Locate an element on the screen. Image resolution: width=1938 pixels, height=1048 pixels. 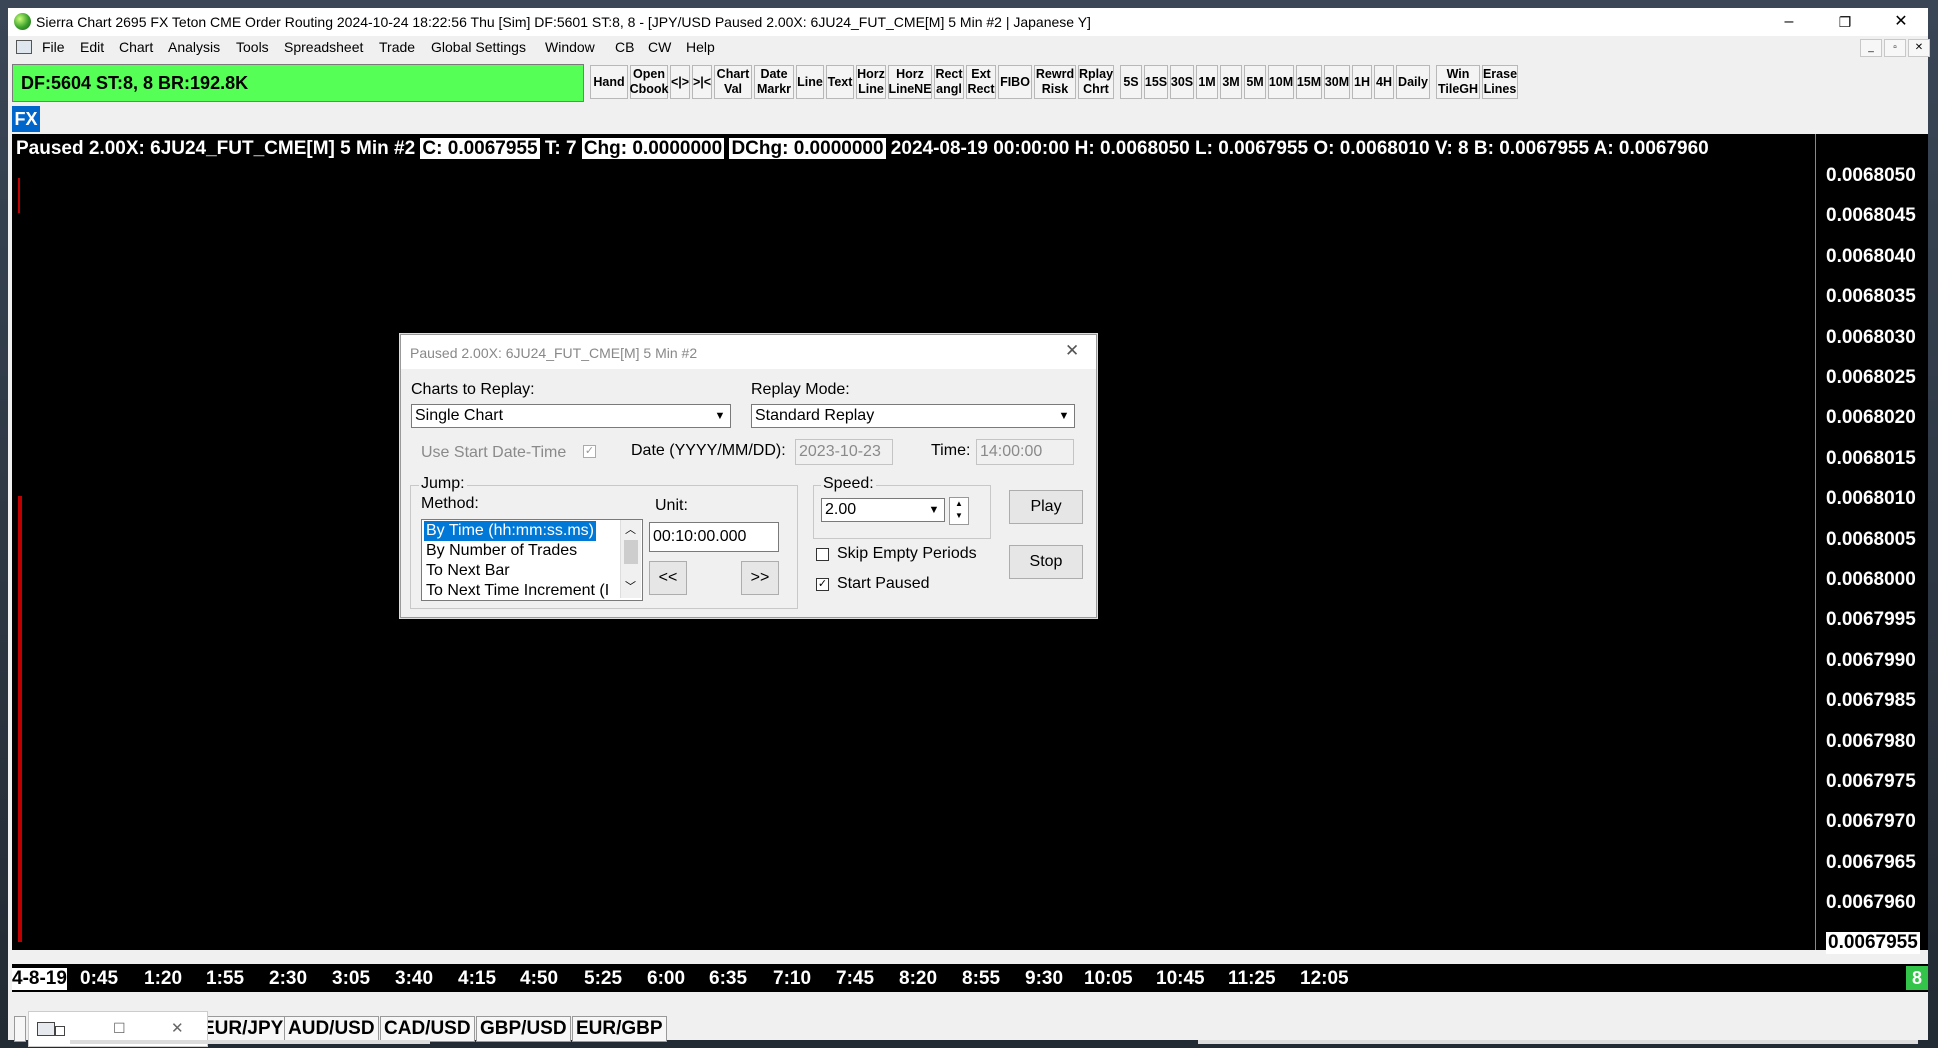
chart-right-margin is located at coordinates (1806, 542).